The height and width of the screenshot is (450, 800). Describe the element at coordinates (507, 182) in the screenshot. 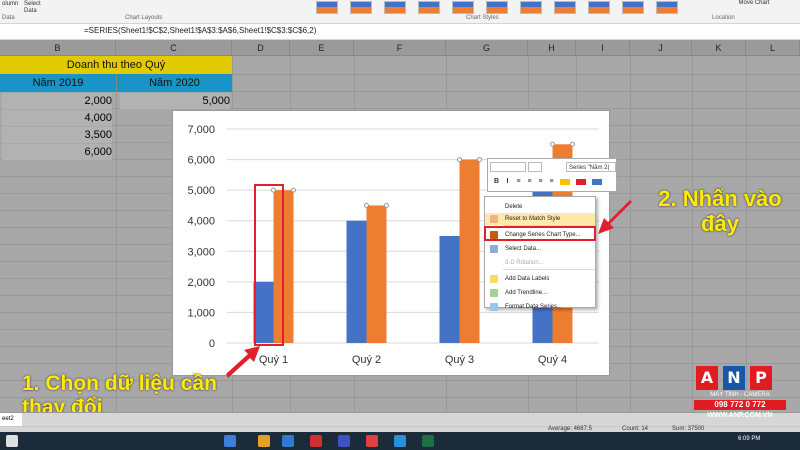

I see `mini-toolbar-button: I` at that location.